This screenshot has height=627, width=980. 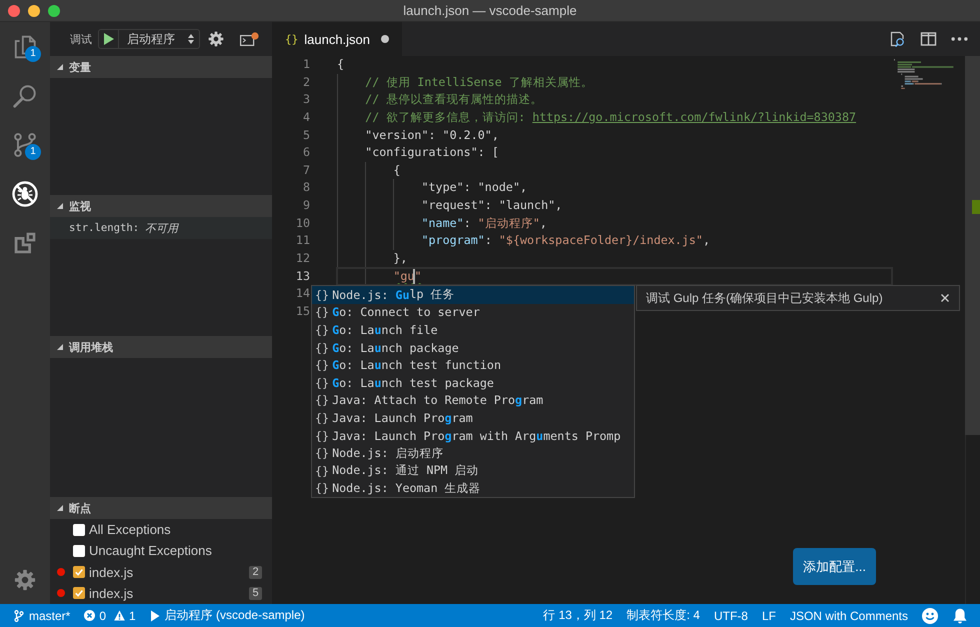 I want to click on watch-row: str.length: 不可用, so click(x=161, y=228).